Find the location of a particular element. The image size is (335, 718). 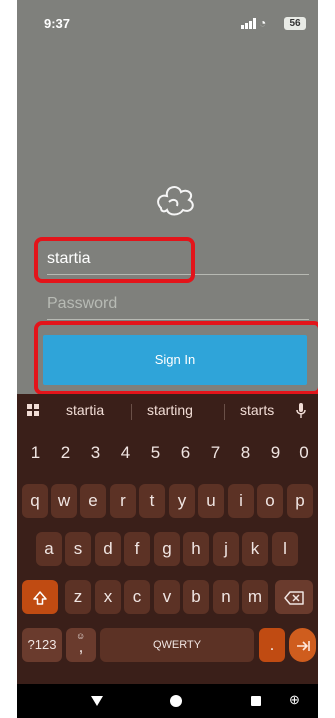

key-5: 5 is located at coordinates (155, 453).